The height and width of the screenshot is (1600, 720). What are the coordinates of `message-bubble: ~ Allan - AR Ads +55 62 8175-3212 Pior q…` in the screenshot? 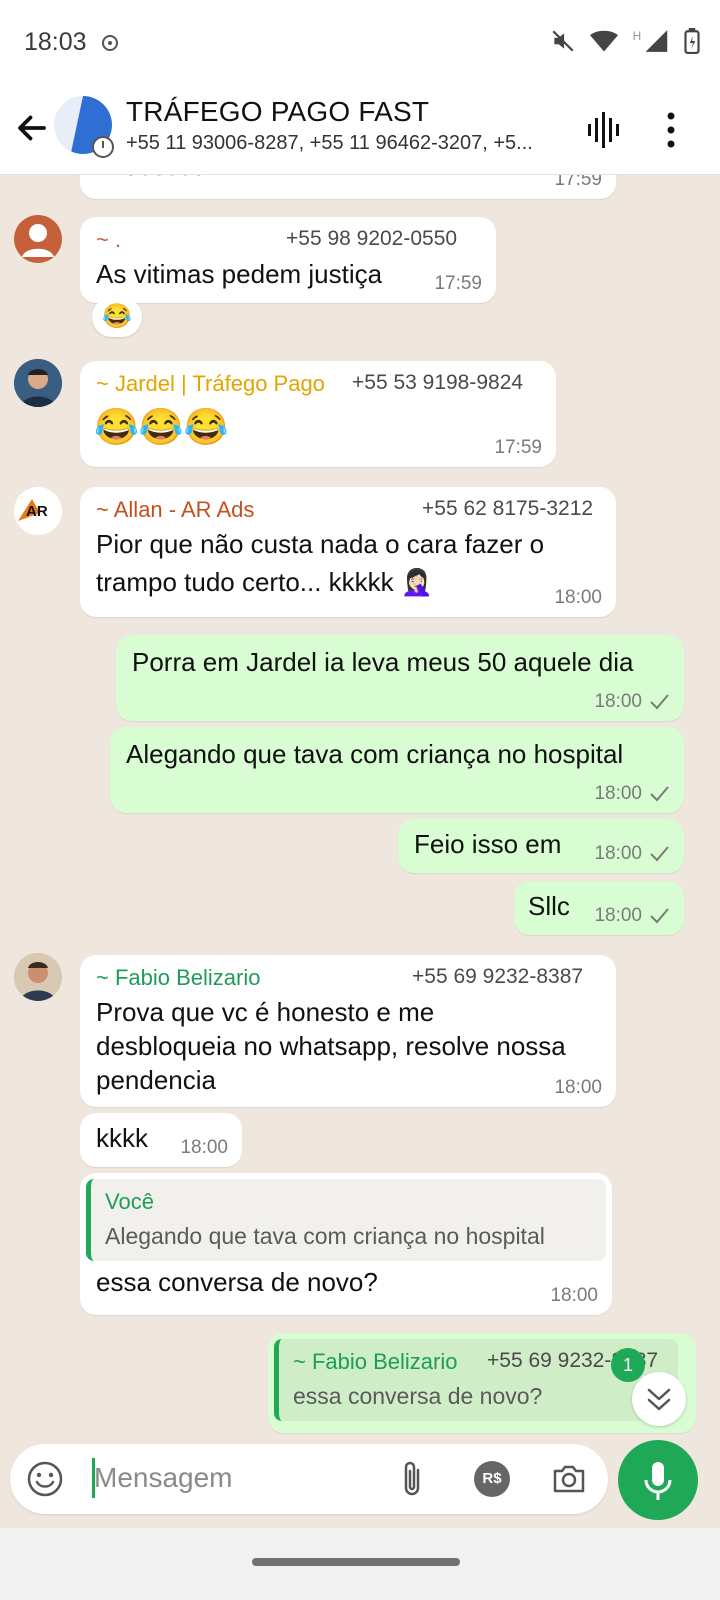 It's located at (348, 552).